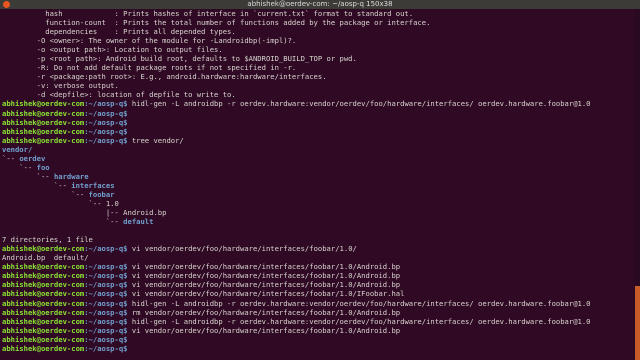 Image resolution: width=640 pixels, height=360 pixels. I want to click on command-text, so click(130, 348).